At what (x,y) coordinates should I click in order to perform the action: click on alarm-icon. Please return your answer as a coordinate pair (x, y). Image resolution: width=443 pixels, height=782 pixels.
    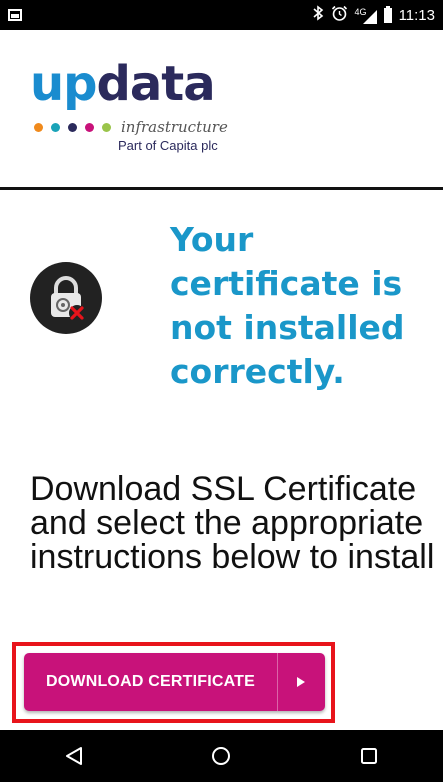
    Looking at the image, I should click on (339, 15).